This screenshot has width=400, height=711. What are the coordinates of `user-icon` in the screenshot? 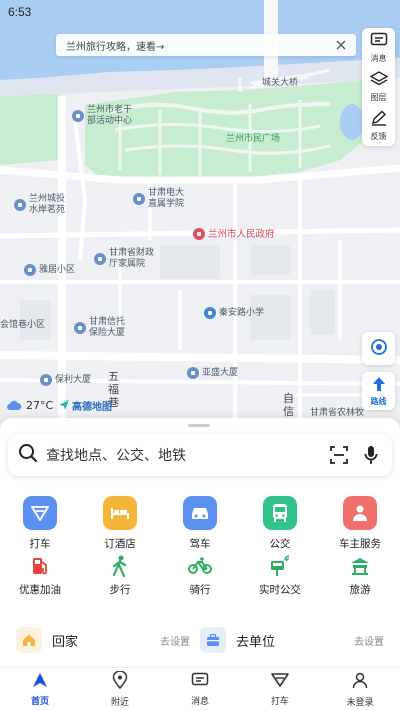 It's located at (360, 682).